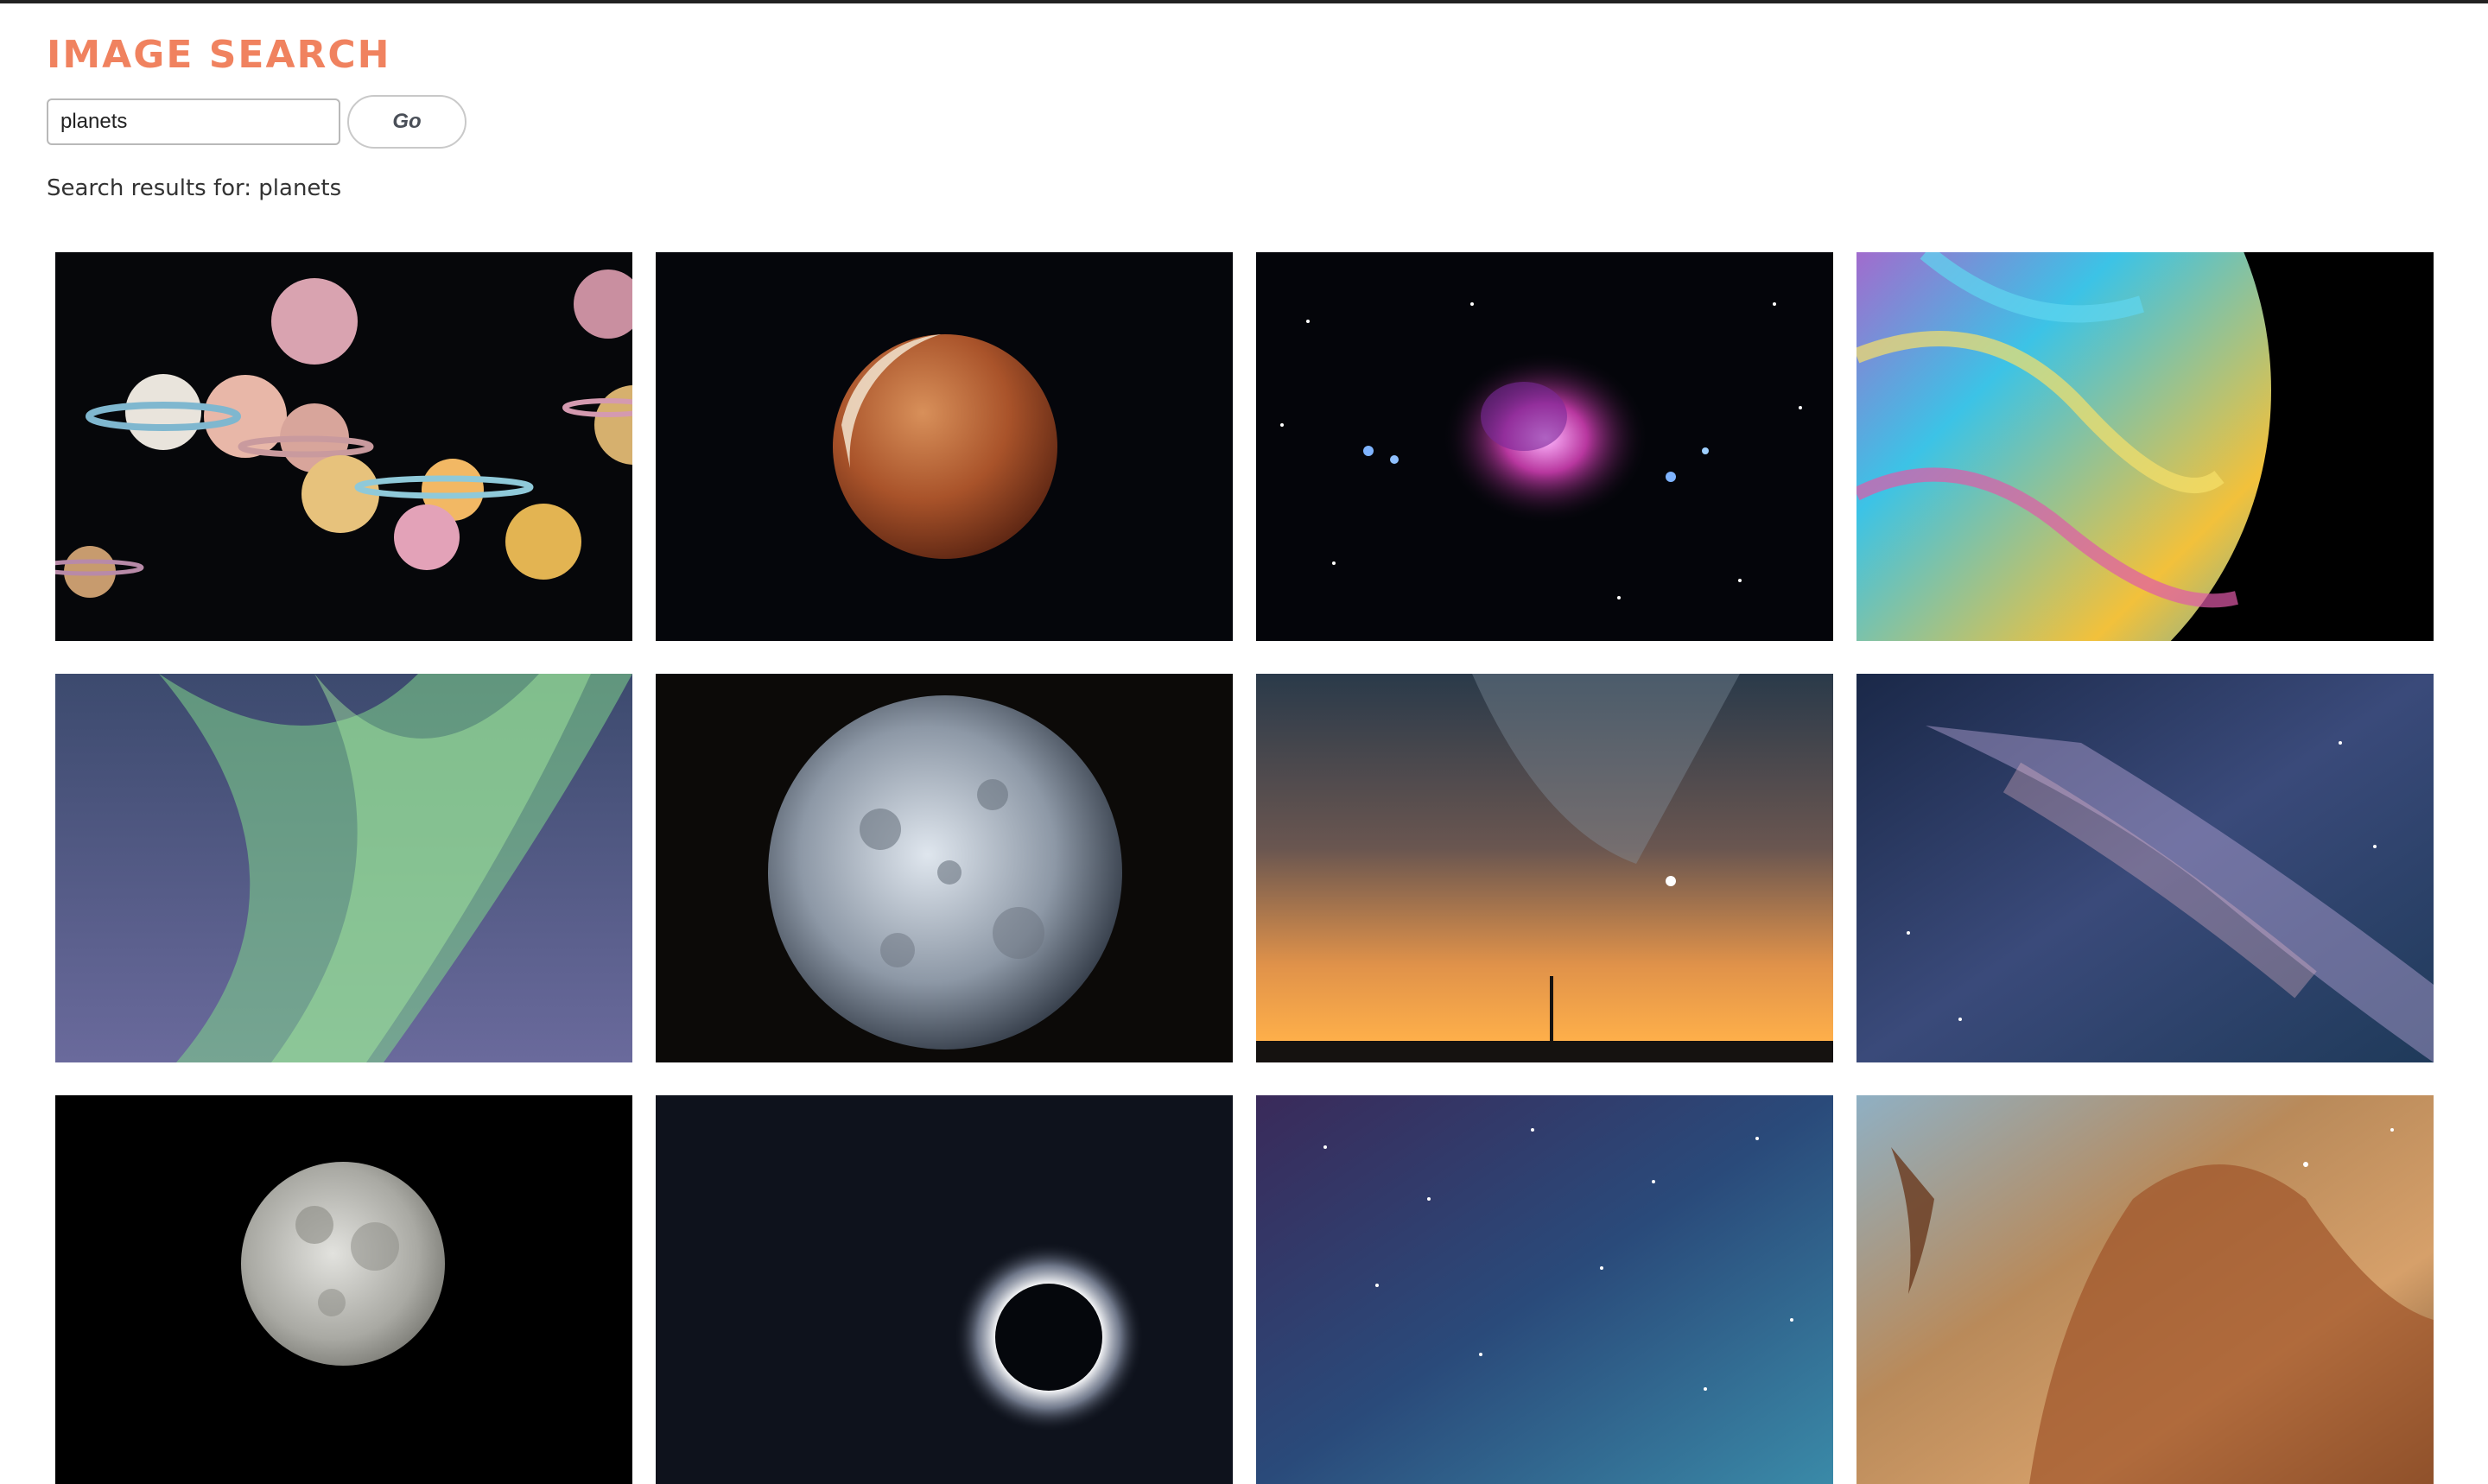 The width and height of the screenshot is (2488, 1484). What do you see at coordinates (193, 121) in the screenshot?
I see `search-input` at bounding box center [193, 121].